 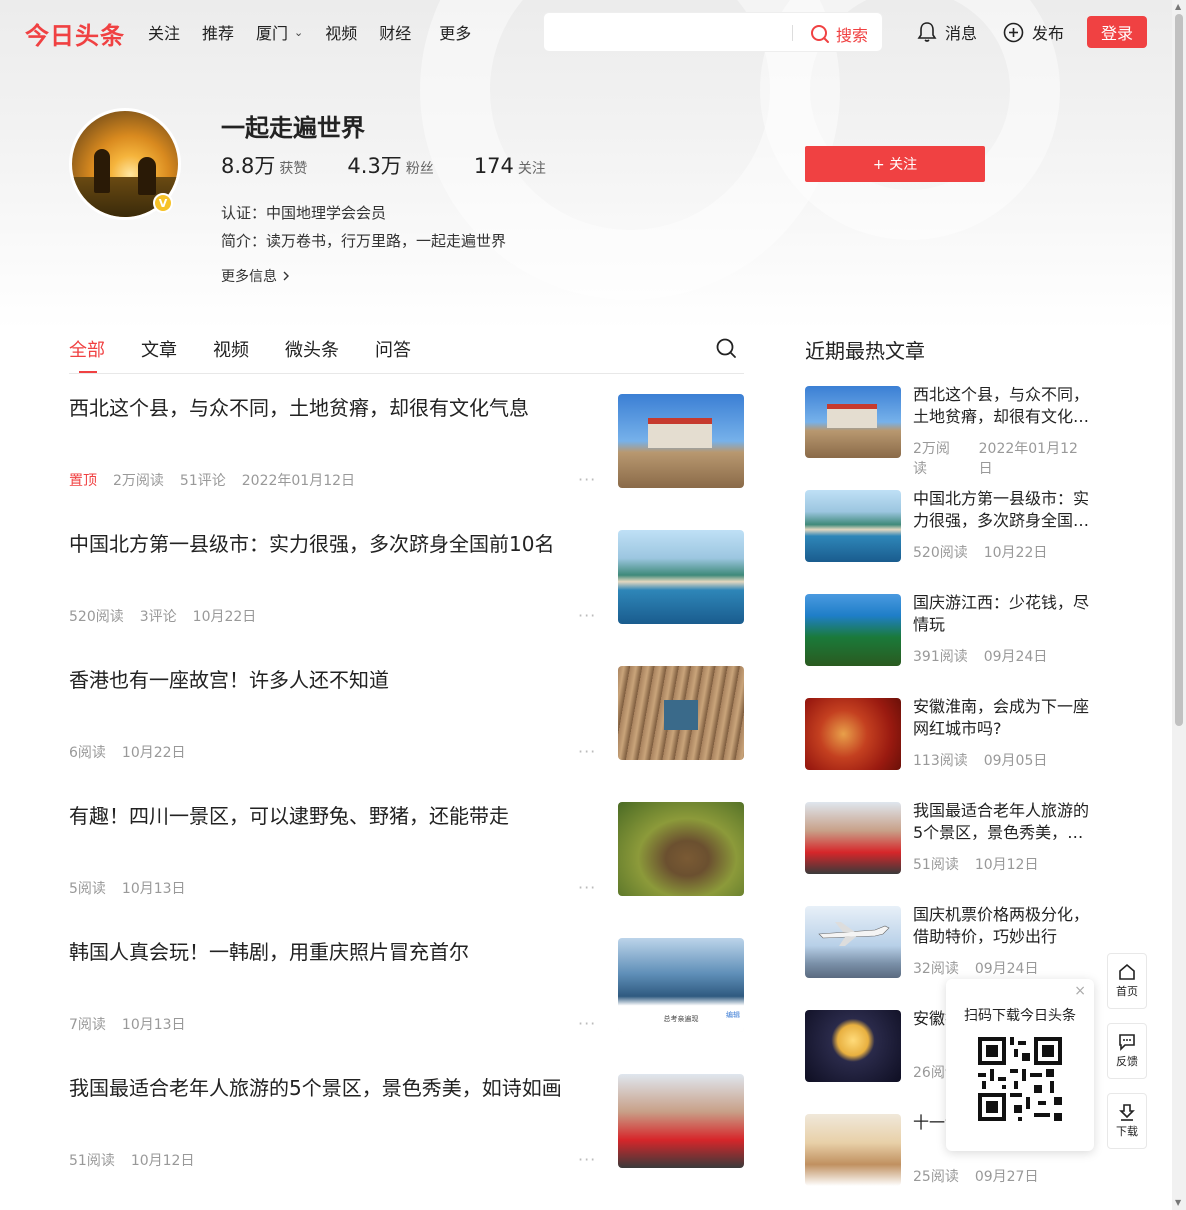 I want to click on feed-date: 10月13日, so click(x=153, y=1025).